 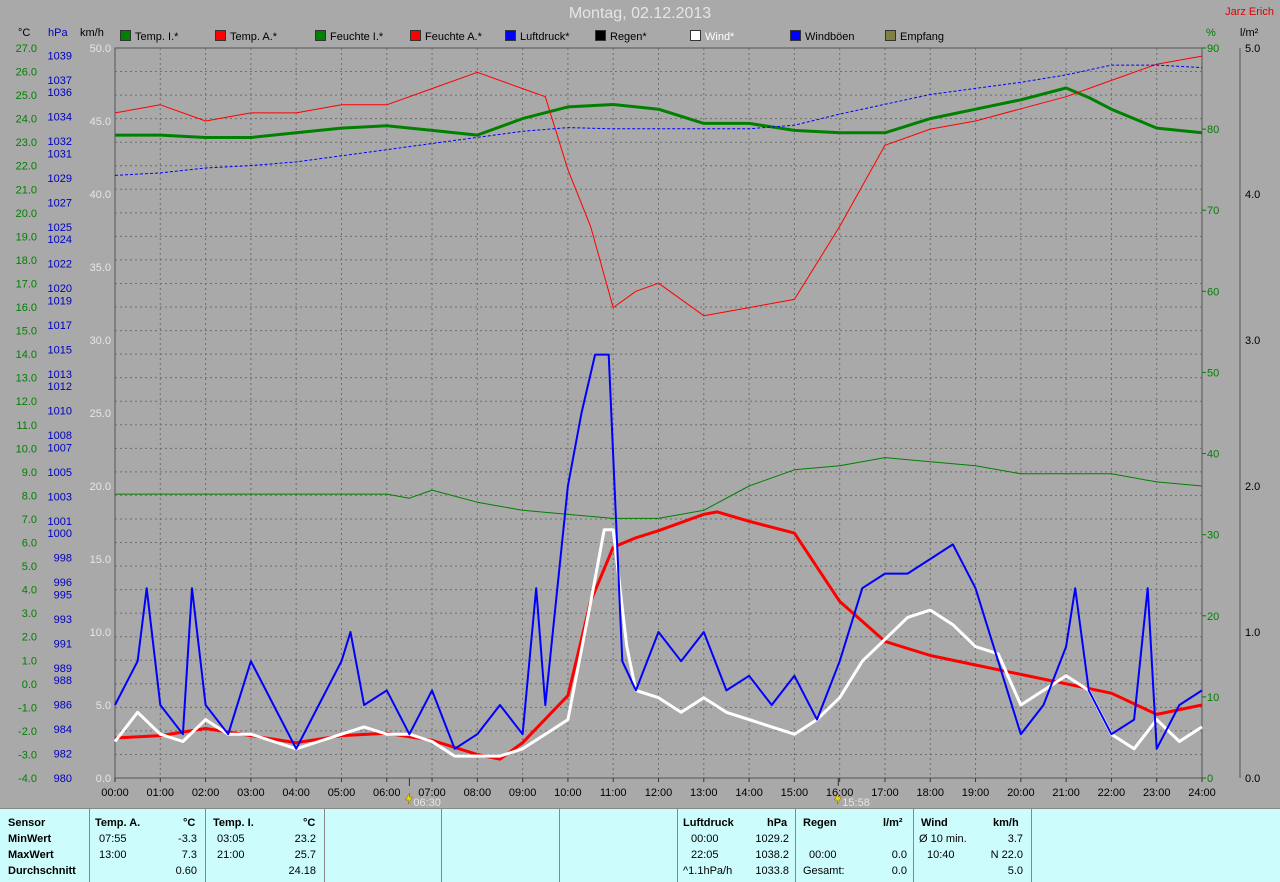 I want to click on row-label-min: MinWert, so click(x=30, y=839).